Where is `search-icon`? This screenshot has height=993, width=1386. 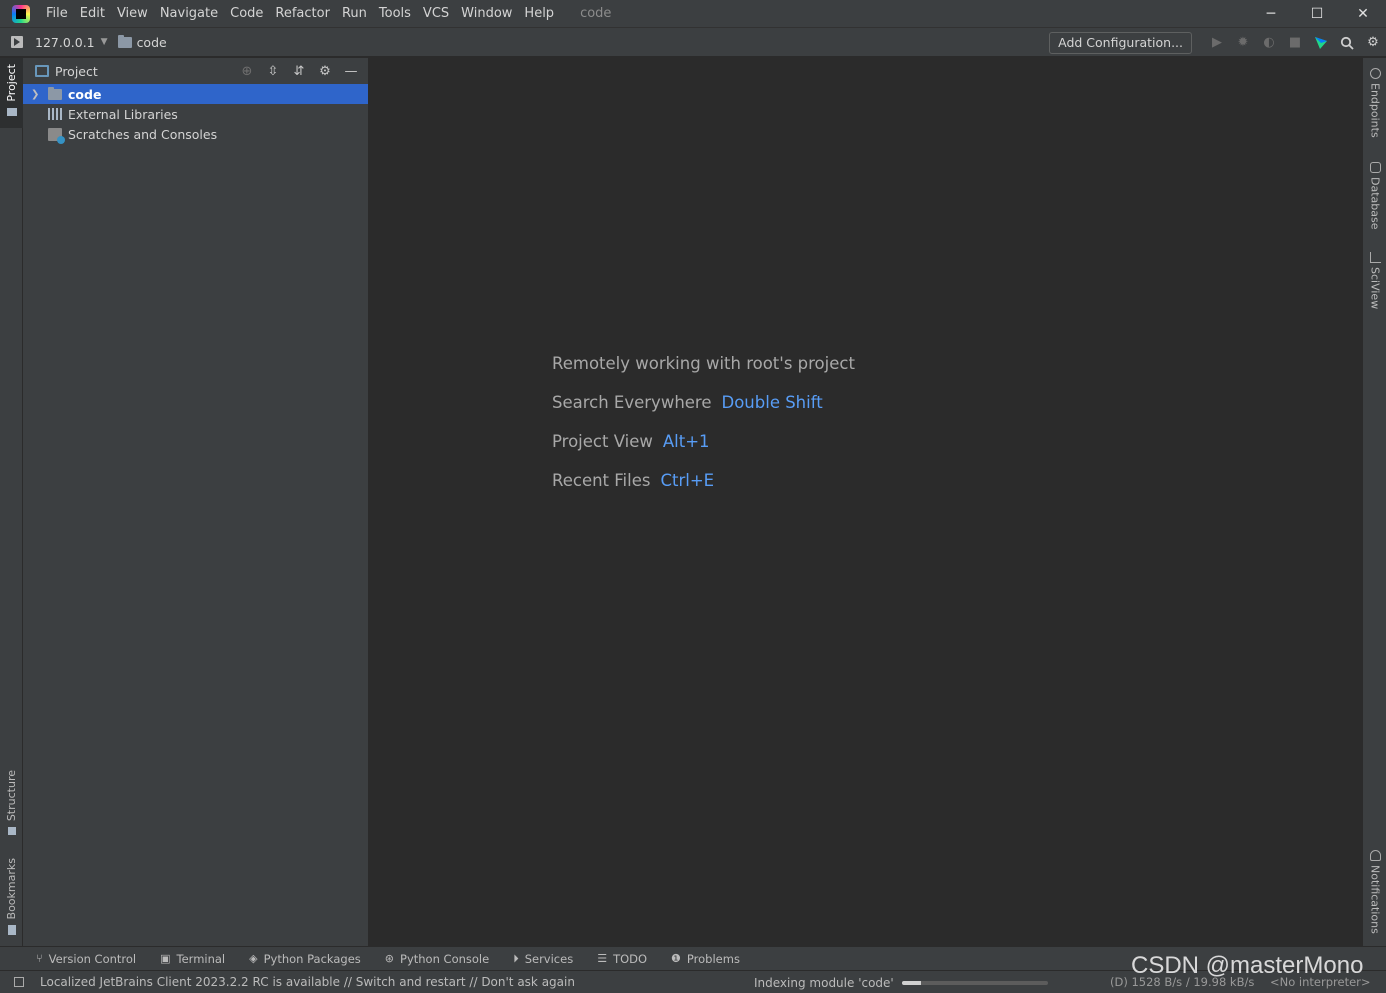
search-icon is located at coordinates (1347, 42).